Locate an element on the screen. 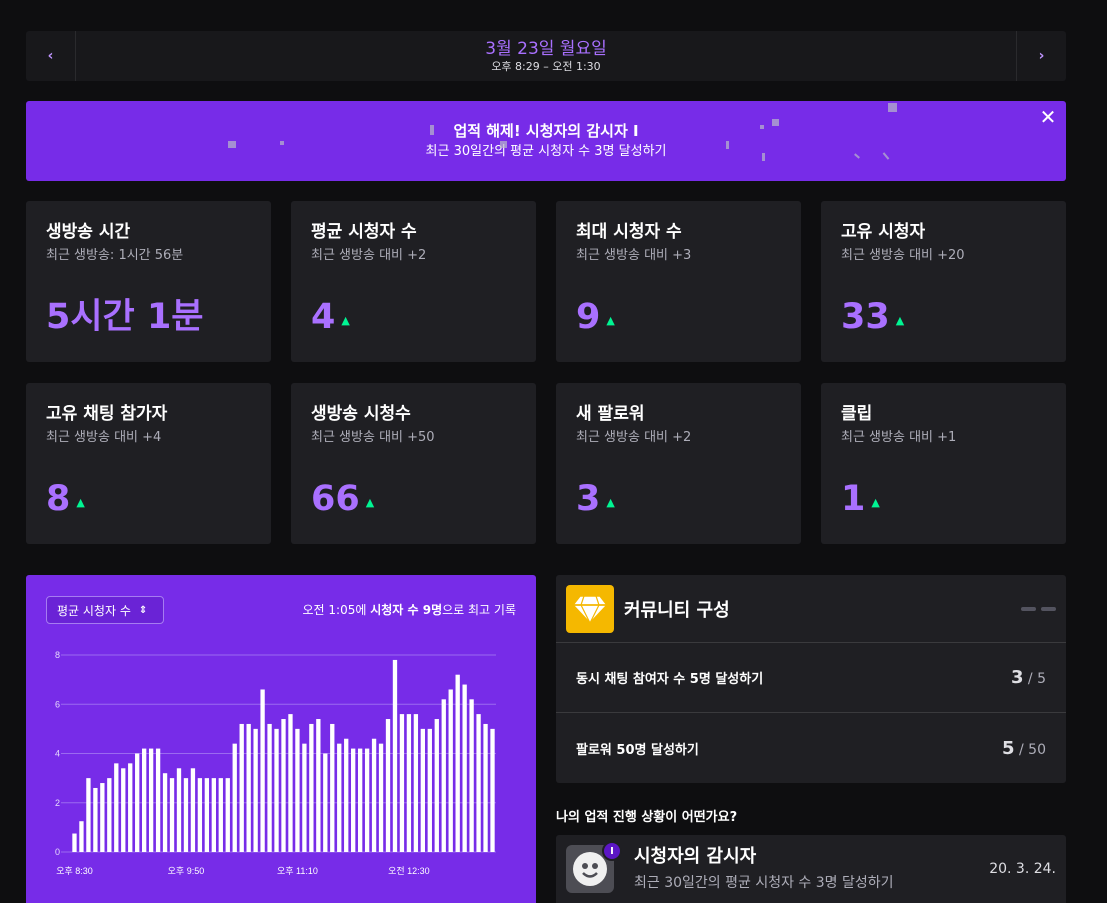 The height and width of the screenshot is (903, 1107). stat-card-unique-chatters: 고유 채팅 참가자 최근 생방송 대비 +4 8 ▲ is located at coordinates (148, 463).